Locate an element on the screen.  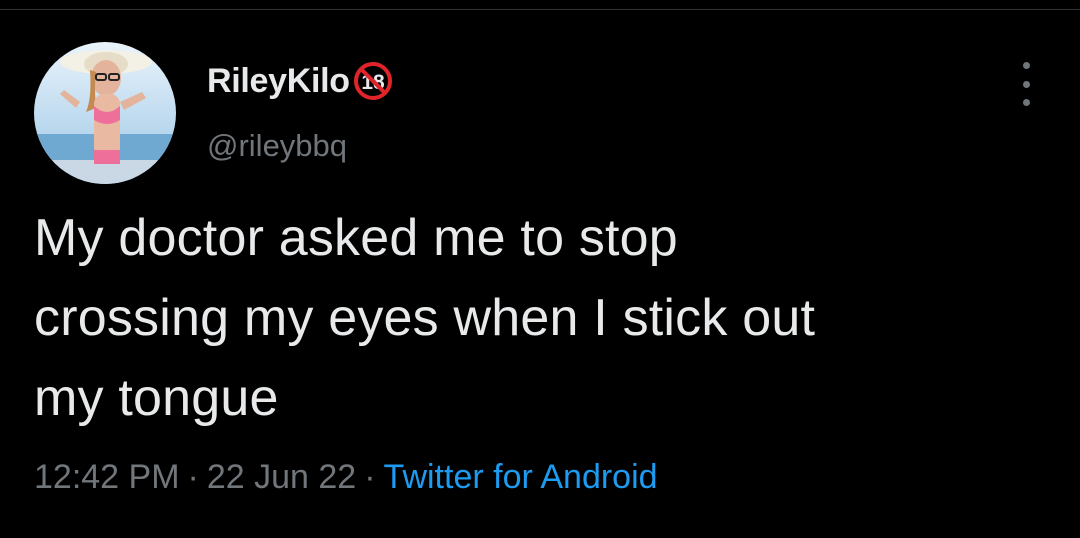
tweet-meta: 12:42 PM · 22 Jun 22 · Twitter for Android is located at coordinates (346, 477).